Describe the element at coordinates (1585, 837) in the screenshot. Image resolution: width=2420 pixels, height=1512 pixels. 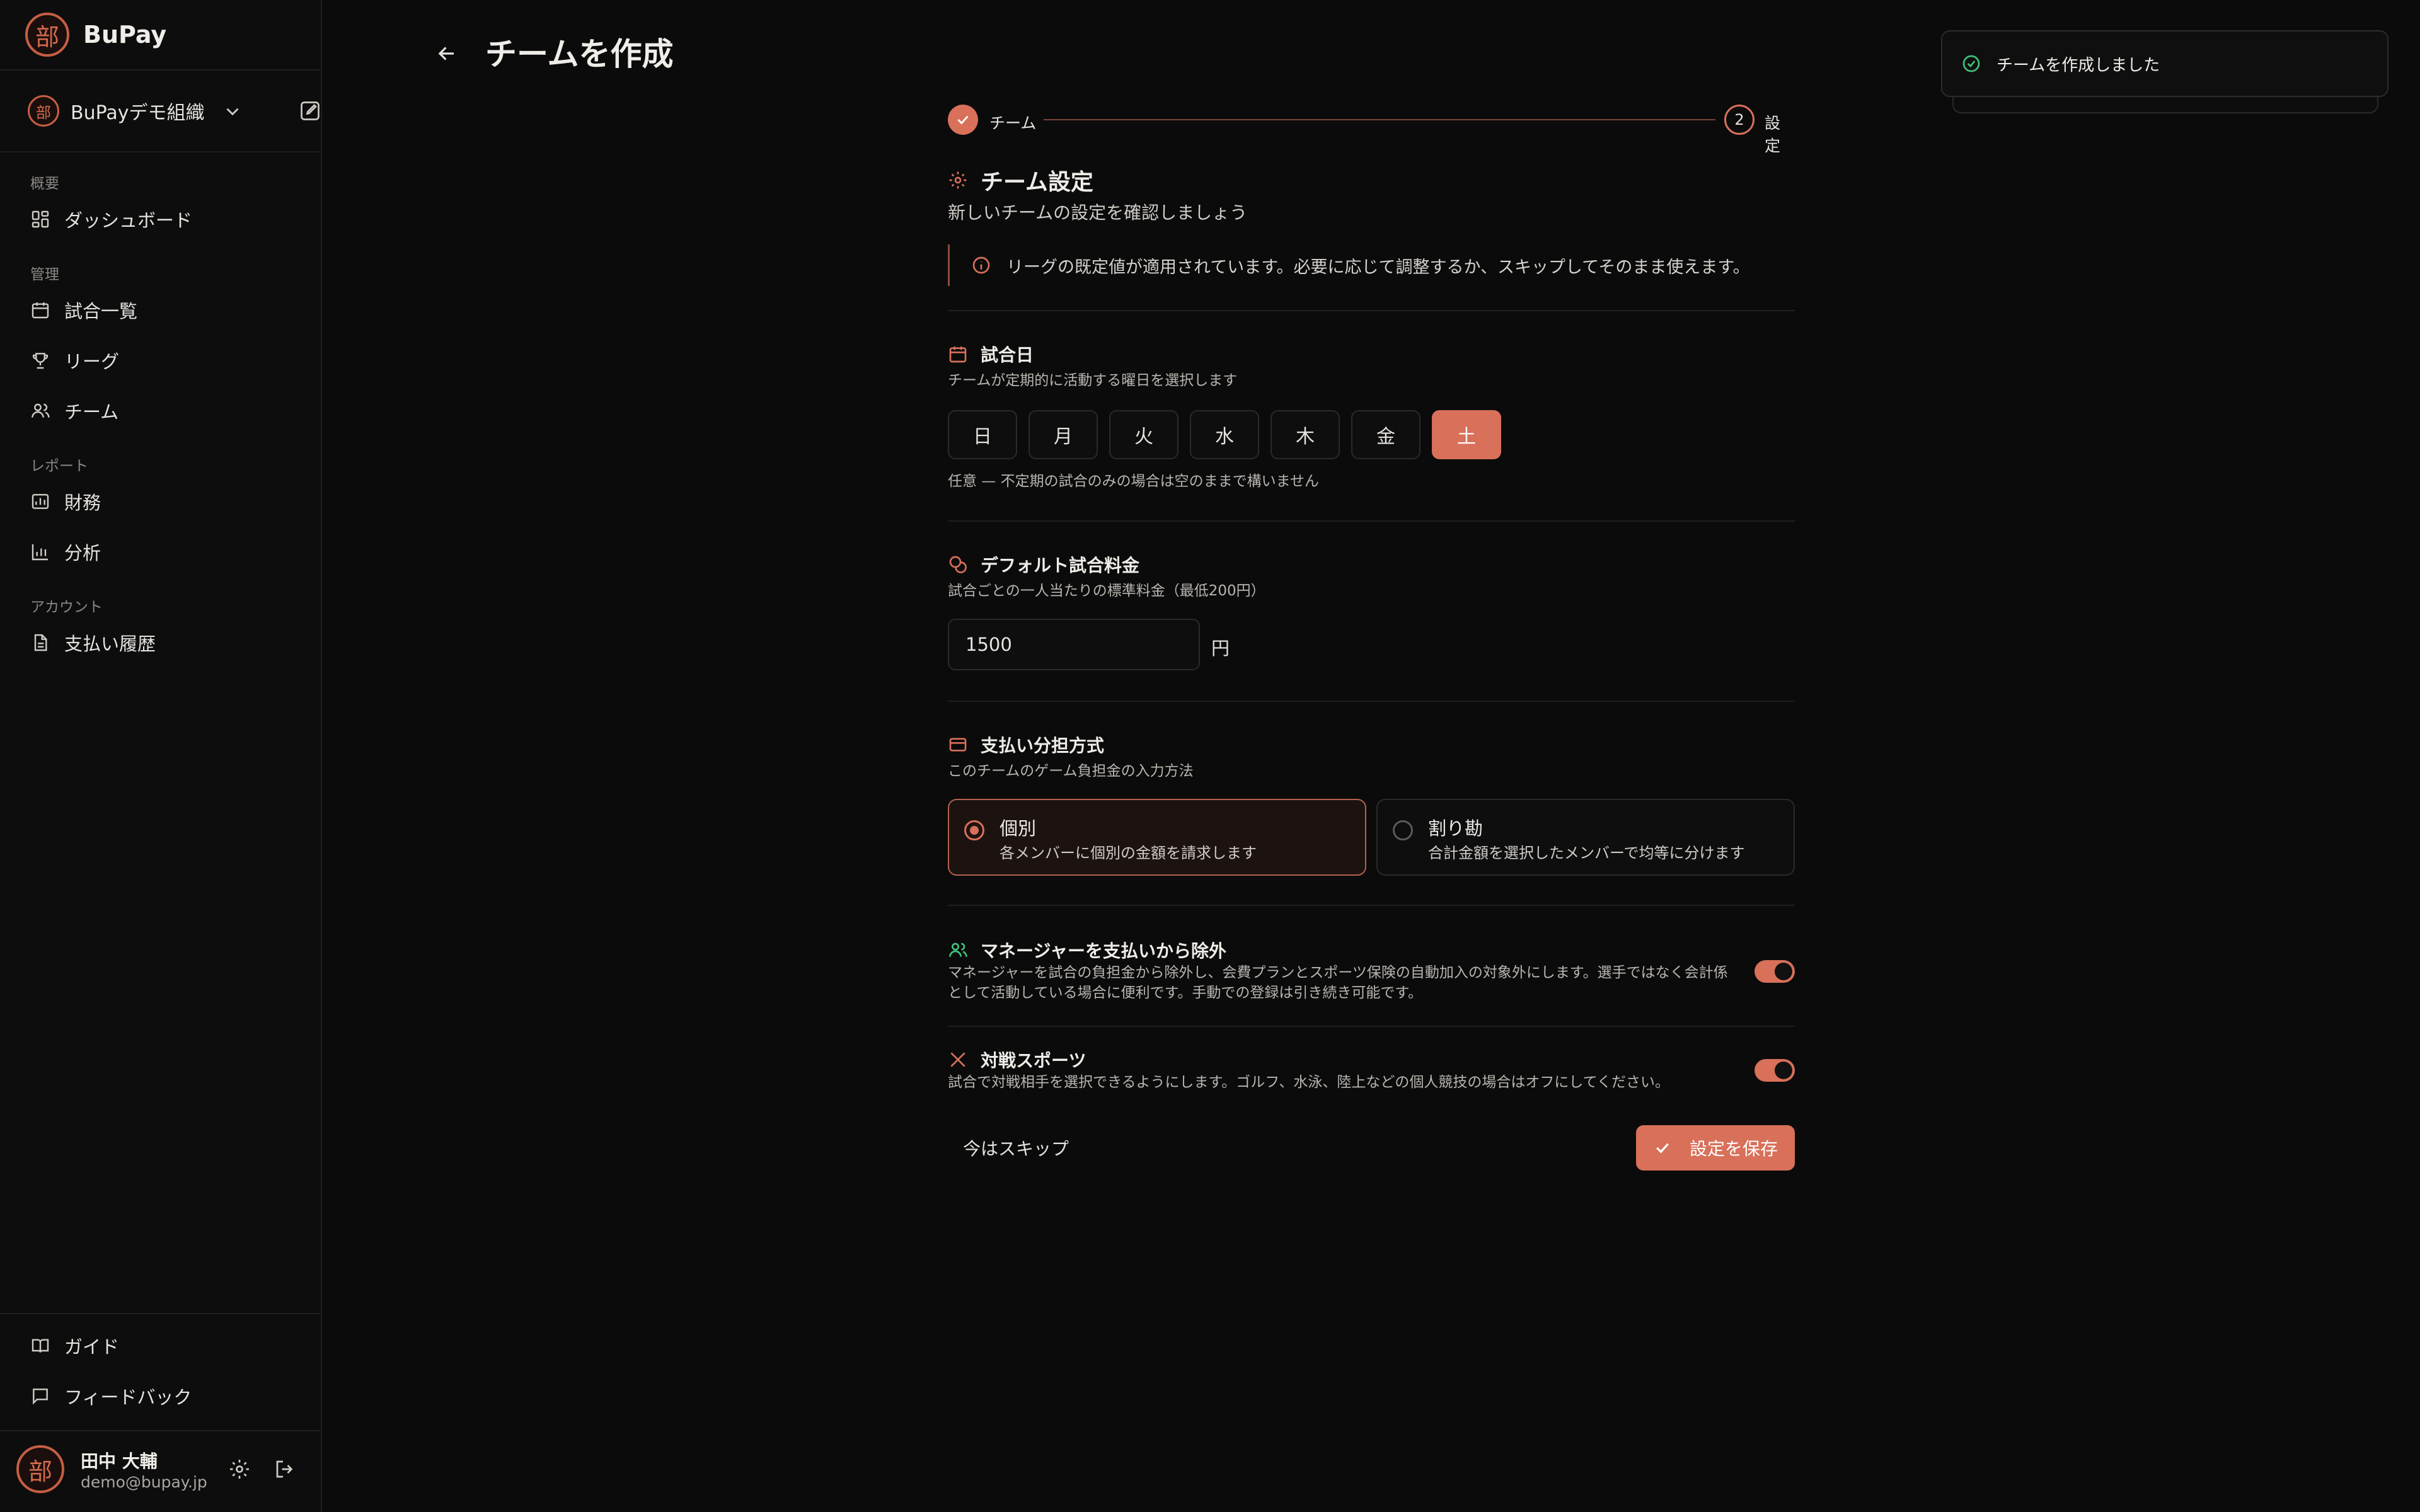
I see `split-option-equal: 割り勘 合計金額を選択したメンバーで均等に分けます` at that location.